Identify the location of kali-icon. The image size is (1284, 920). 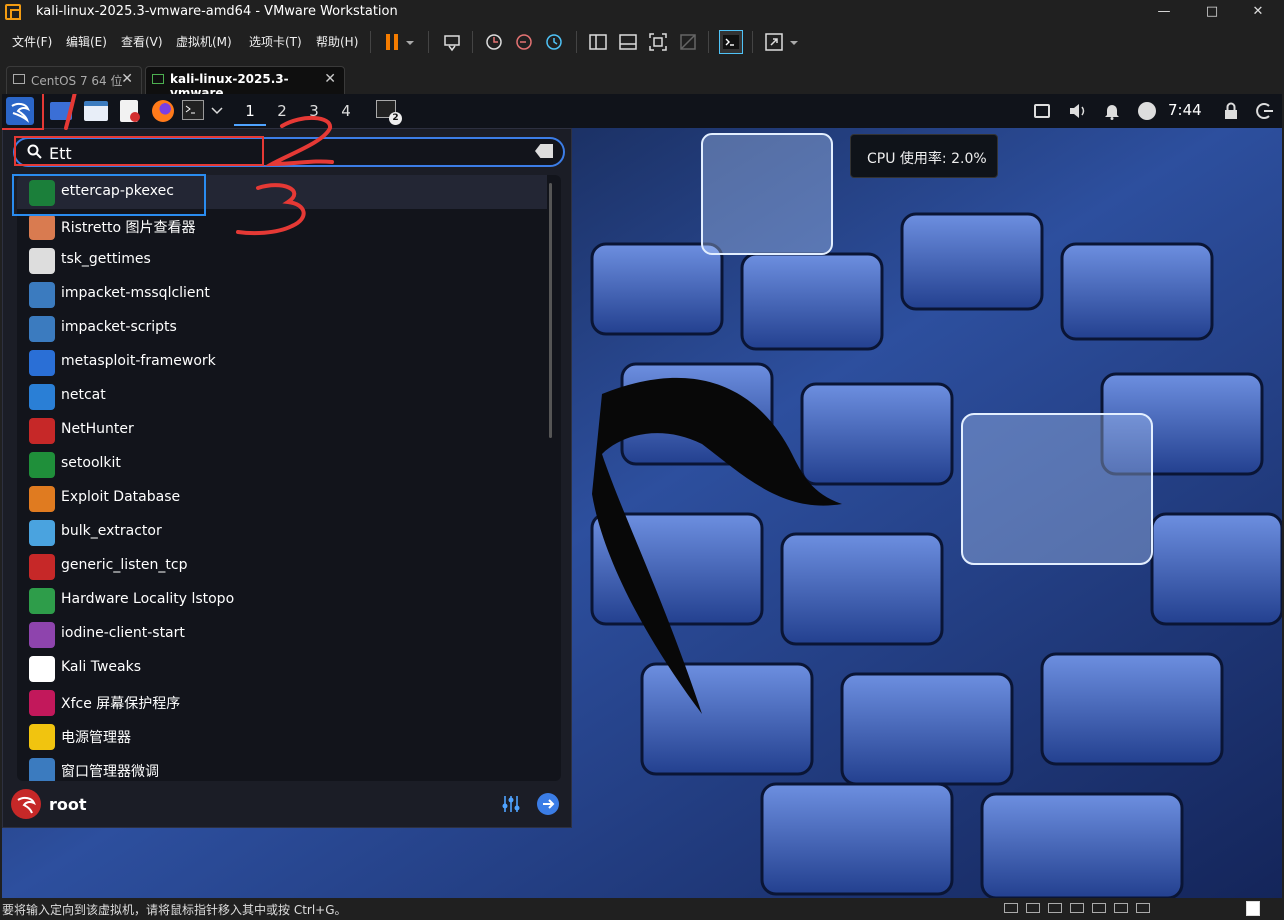
(42, 669).